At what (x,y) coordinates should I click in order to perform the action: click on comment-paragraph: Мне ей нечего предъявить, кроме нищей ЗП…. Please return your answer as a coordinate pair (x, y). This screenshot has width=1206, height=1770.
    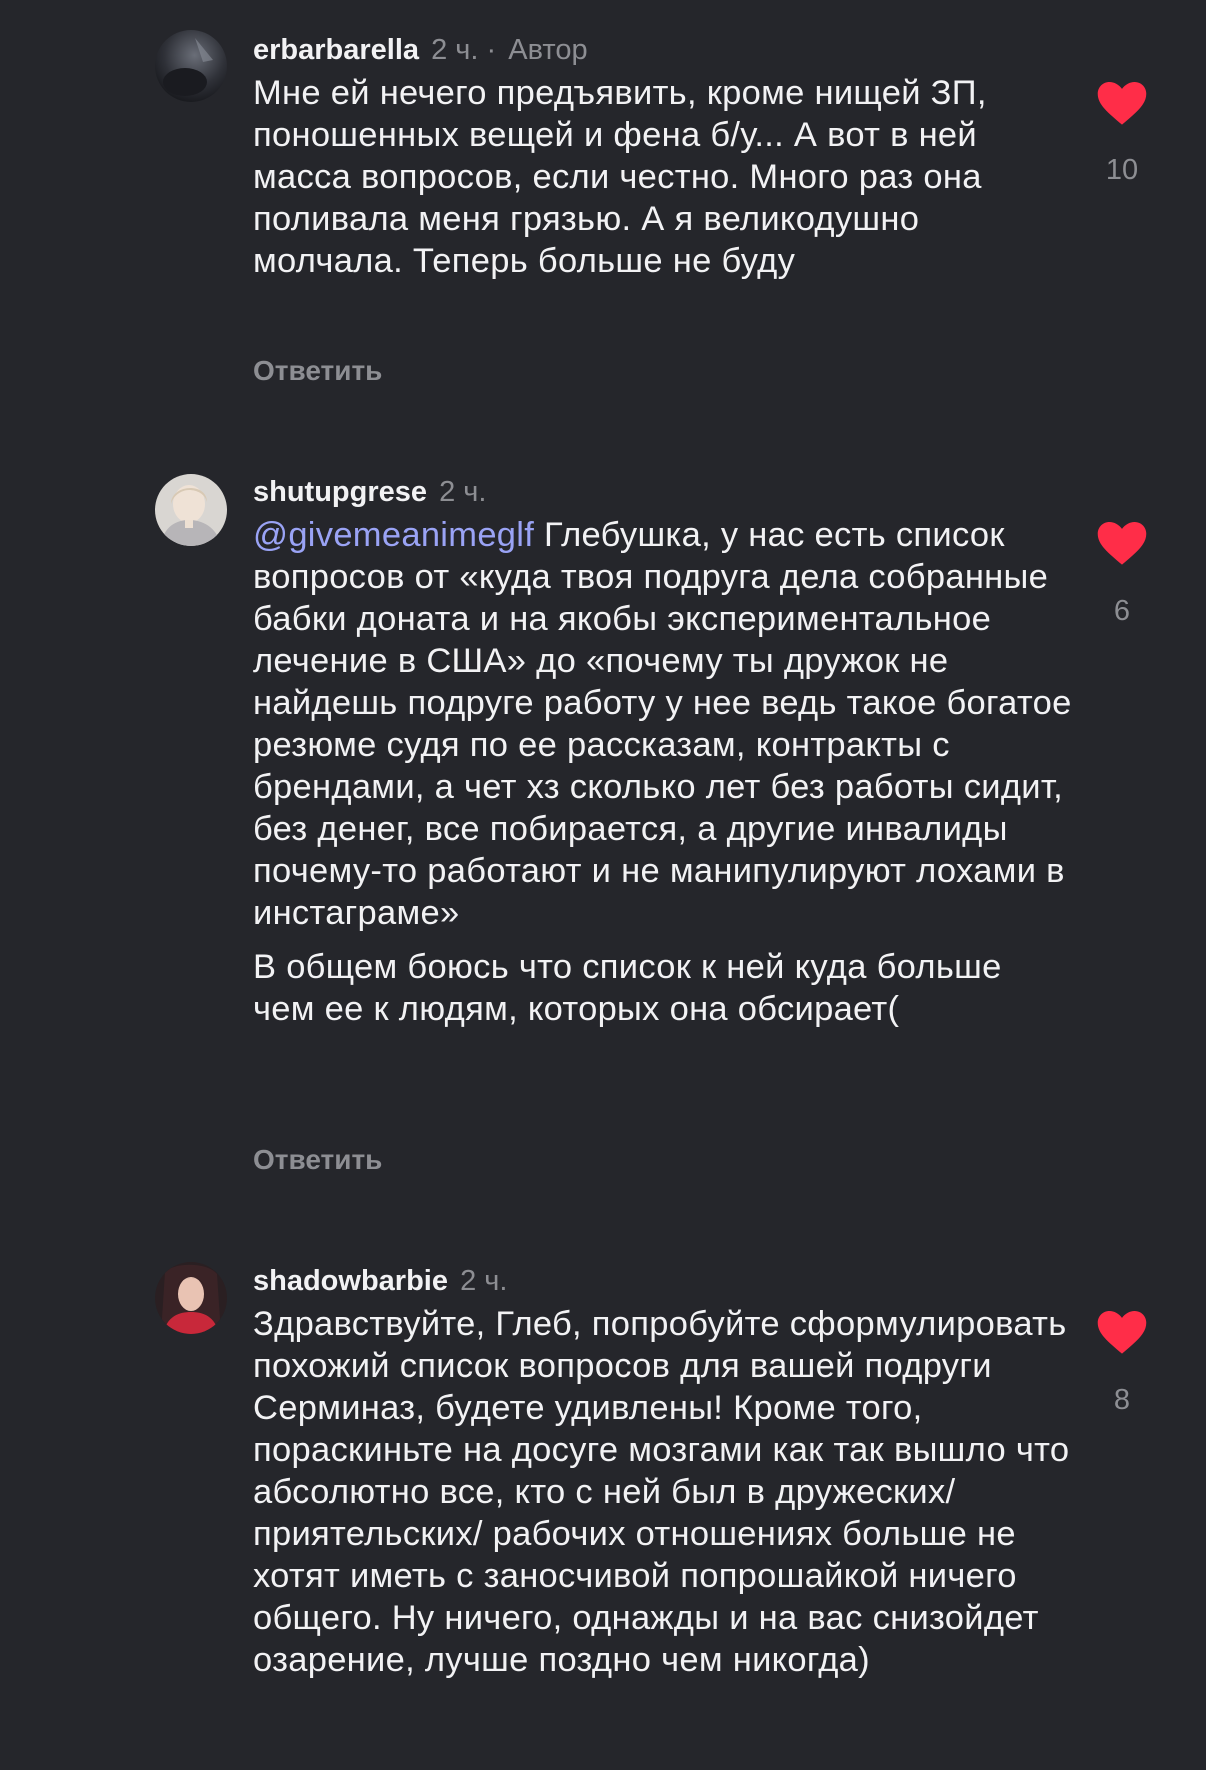
    Looking at the image, I should click on (620, 177).